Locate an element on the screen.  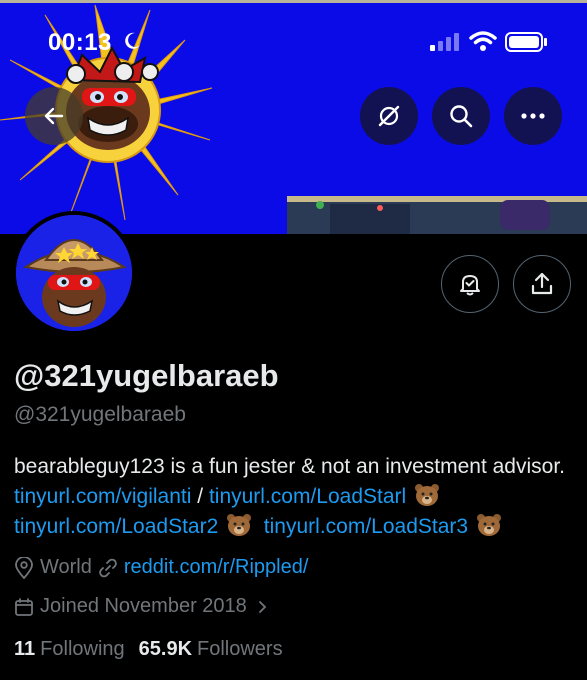
website-text: reddit.com/r/Rippled/ is located at coordinates (216, 567).